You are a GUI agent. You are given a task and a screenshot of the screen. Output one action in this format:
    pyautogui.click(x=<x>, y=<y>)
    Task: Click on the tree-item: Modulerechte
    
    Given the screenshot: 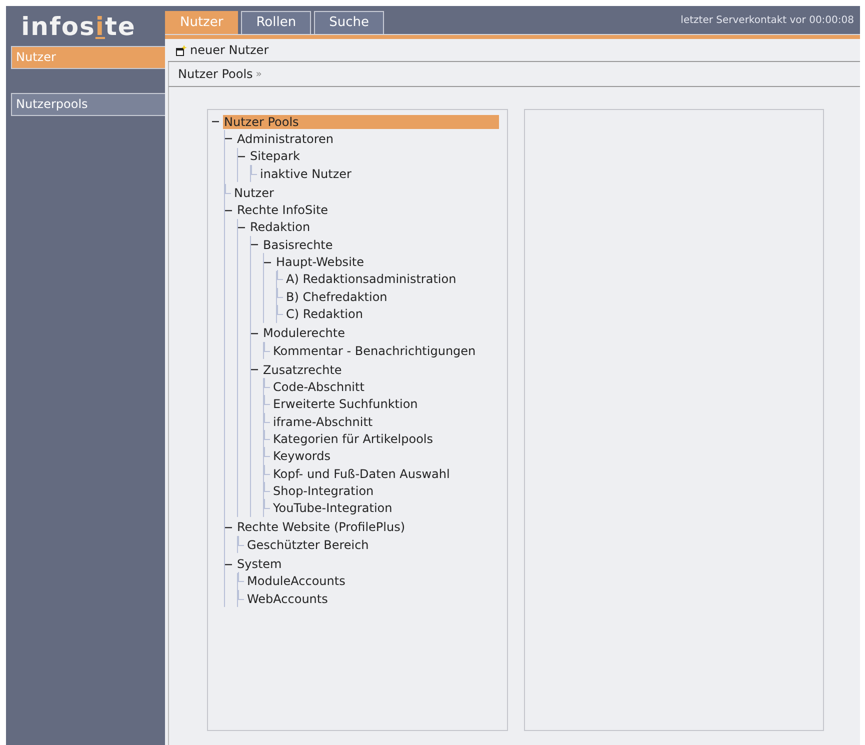 What is the action you would take?
    pyautogui.click(x=304, y=333)
    